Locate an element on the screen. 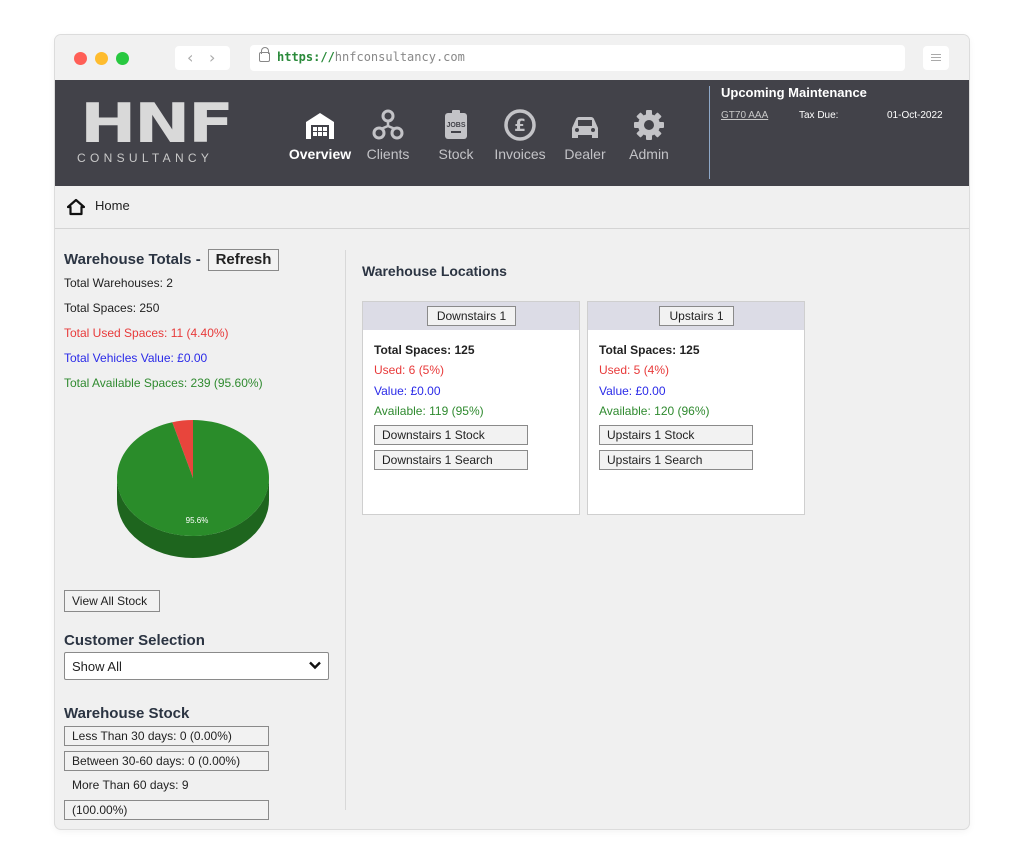 This screenshot has width=1024, height=864. maintenance-registration-link: GT70 AAA is located at coordinates (744, 115).